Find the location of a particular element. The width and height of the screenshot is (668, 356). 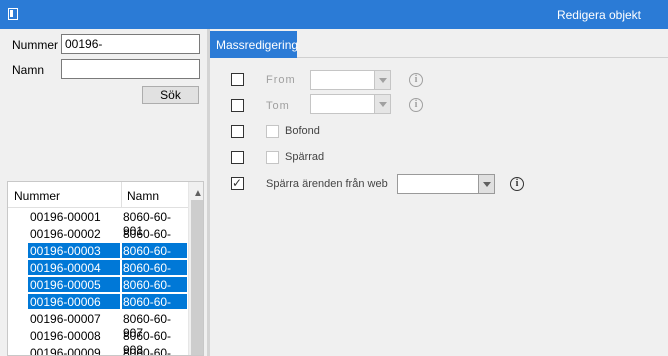

title-bar: Redigera objekt is located at coordinates (334, 14).